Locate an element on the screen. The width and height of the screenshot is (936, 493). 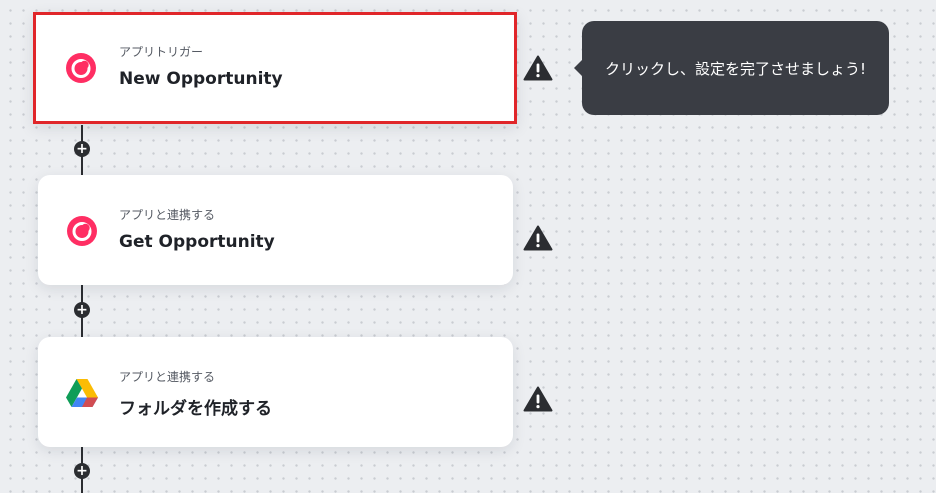
tooltip-arrow is located at coordinates (578, 68).